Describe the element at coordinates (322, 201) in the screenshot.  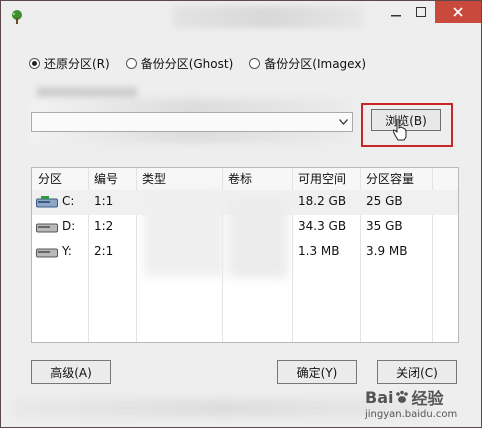
I see `cell-free-space: 18.2 GB` at that location.